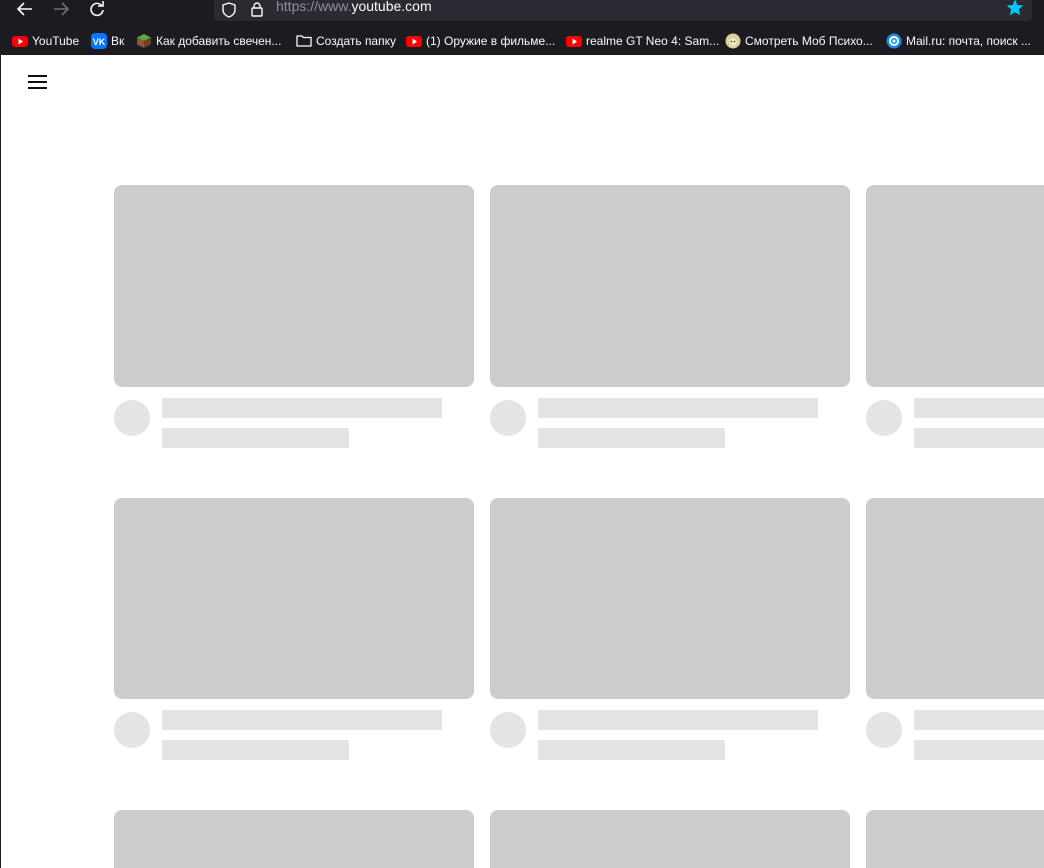 Image resolution: width=1044 pixels, height=868 pixels. Describe the element at coordinates (314, 7) in the screenshot. I see `url-prefix: https://www.` at that location.